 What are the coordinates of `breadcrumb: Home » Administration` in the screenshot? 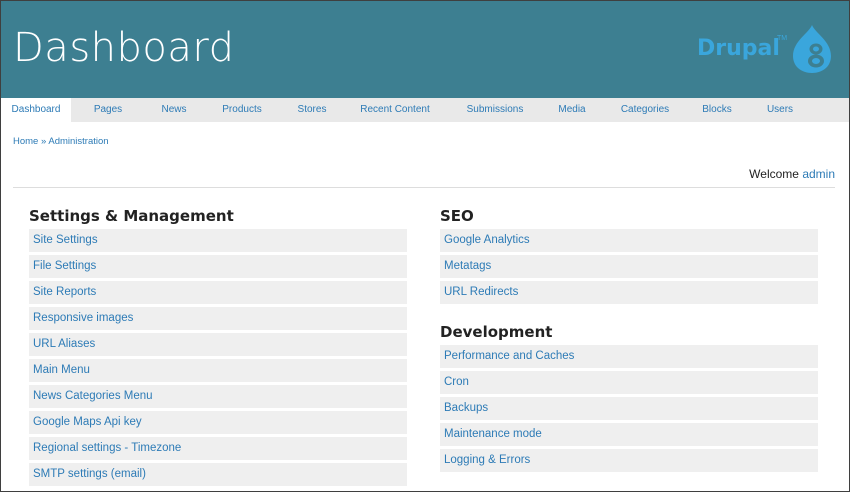 It's located at (61, 141).